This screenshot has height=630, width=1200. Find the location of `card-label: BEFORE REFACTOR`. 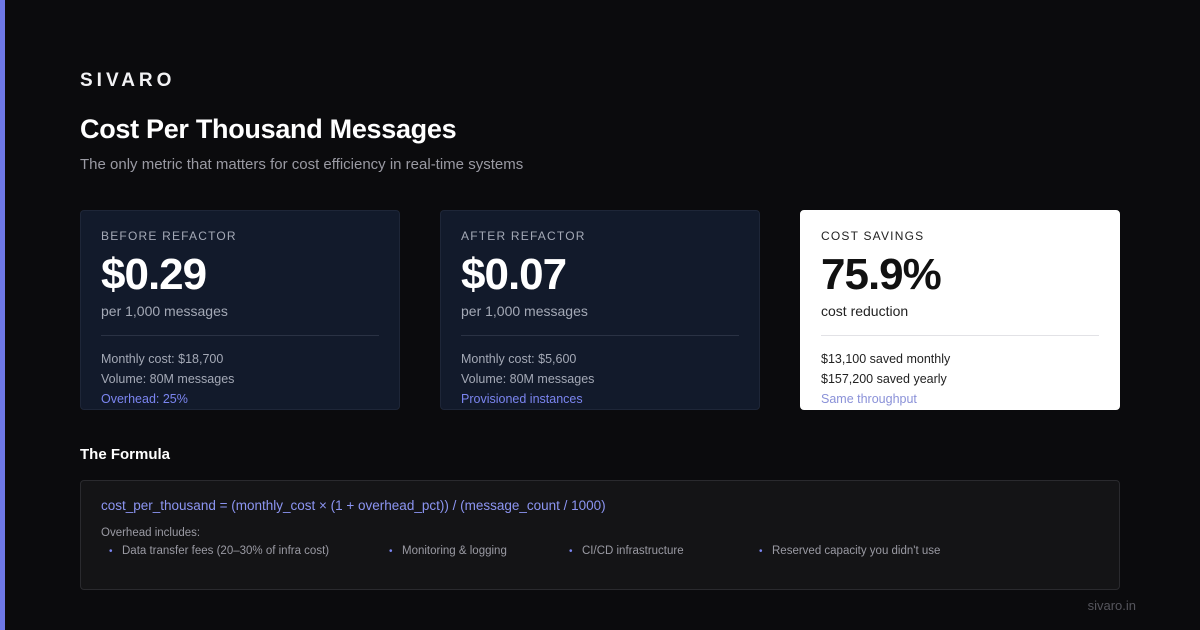

card-label: BEFORE REFACTOR is located at coordinates (169, 236).